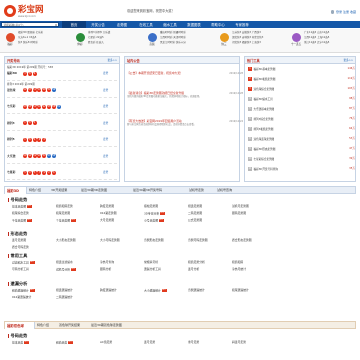  Describe the element at coordinates (265, 69) in the screenshot. I see `rank-label: 福彩3D基本走势图` at that location.